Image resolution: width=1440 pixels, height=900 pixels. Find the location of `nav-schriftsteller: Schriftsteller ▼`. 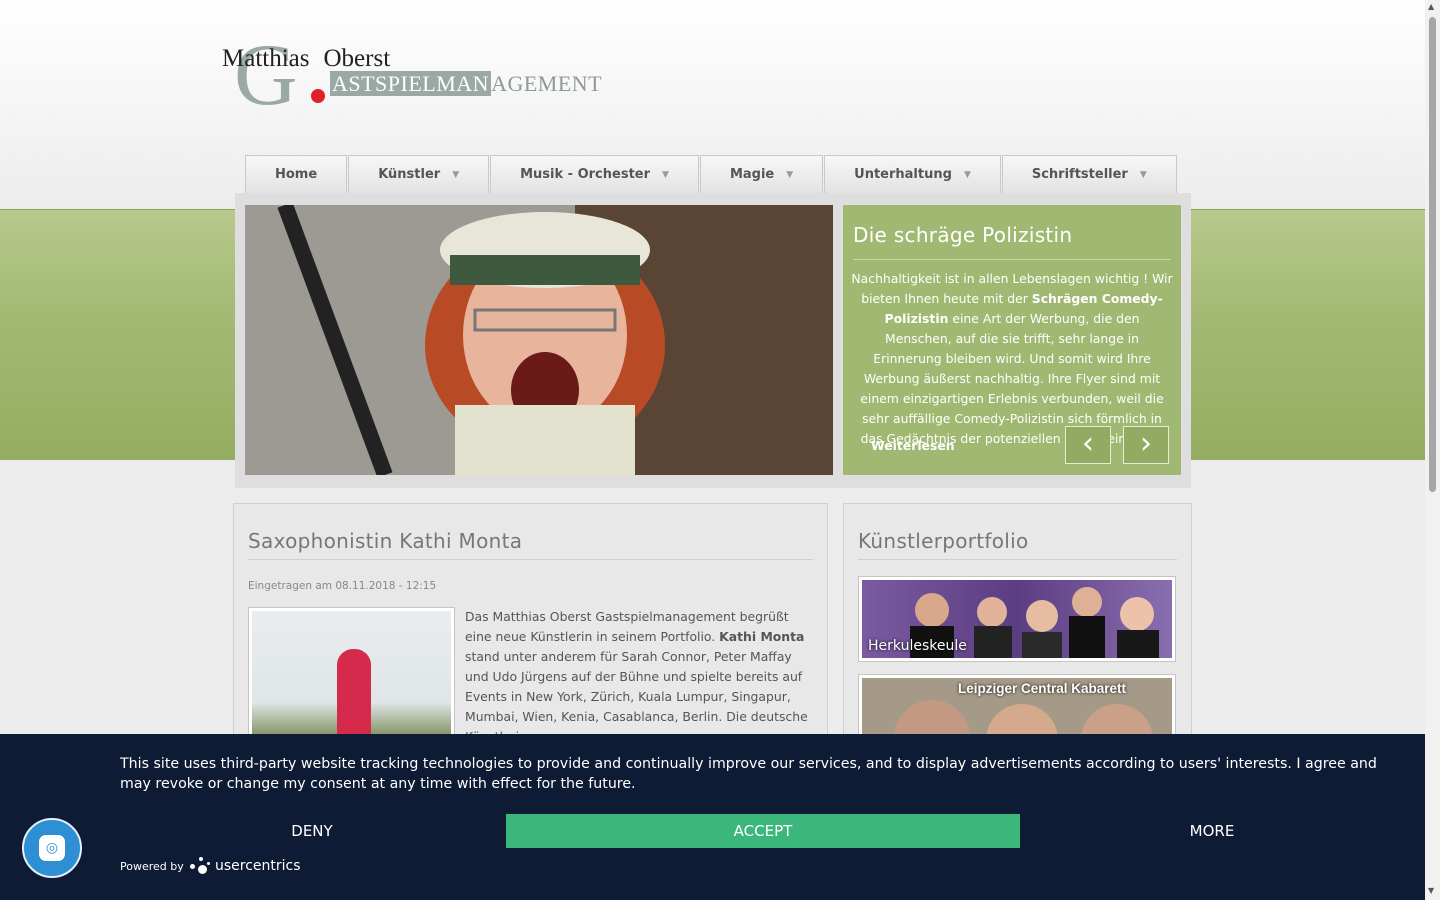

nav-schriftsteller: Schriftsteller ▼ is located at coordinates (1089, 174).